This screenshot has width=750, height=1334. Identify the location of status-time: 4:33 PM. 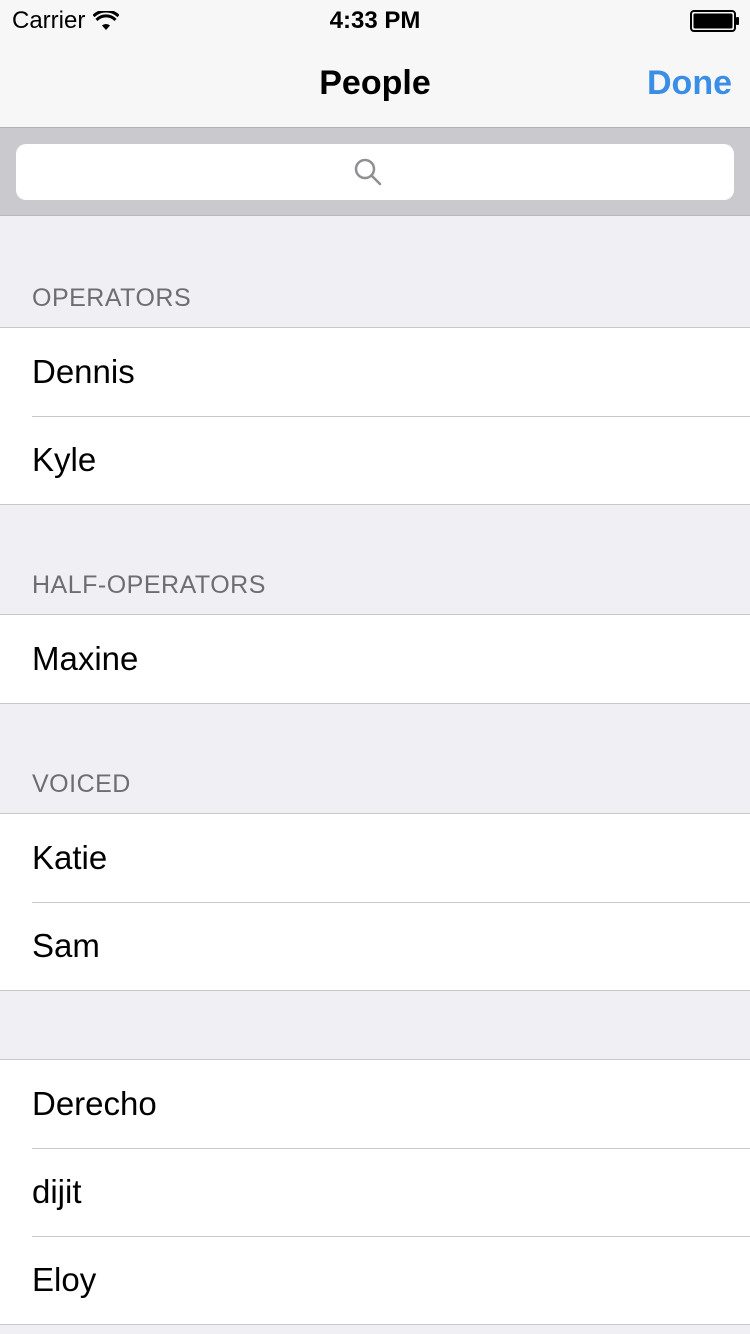
(375, 20).